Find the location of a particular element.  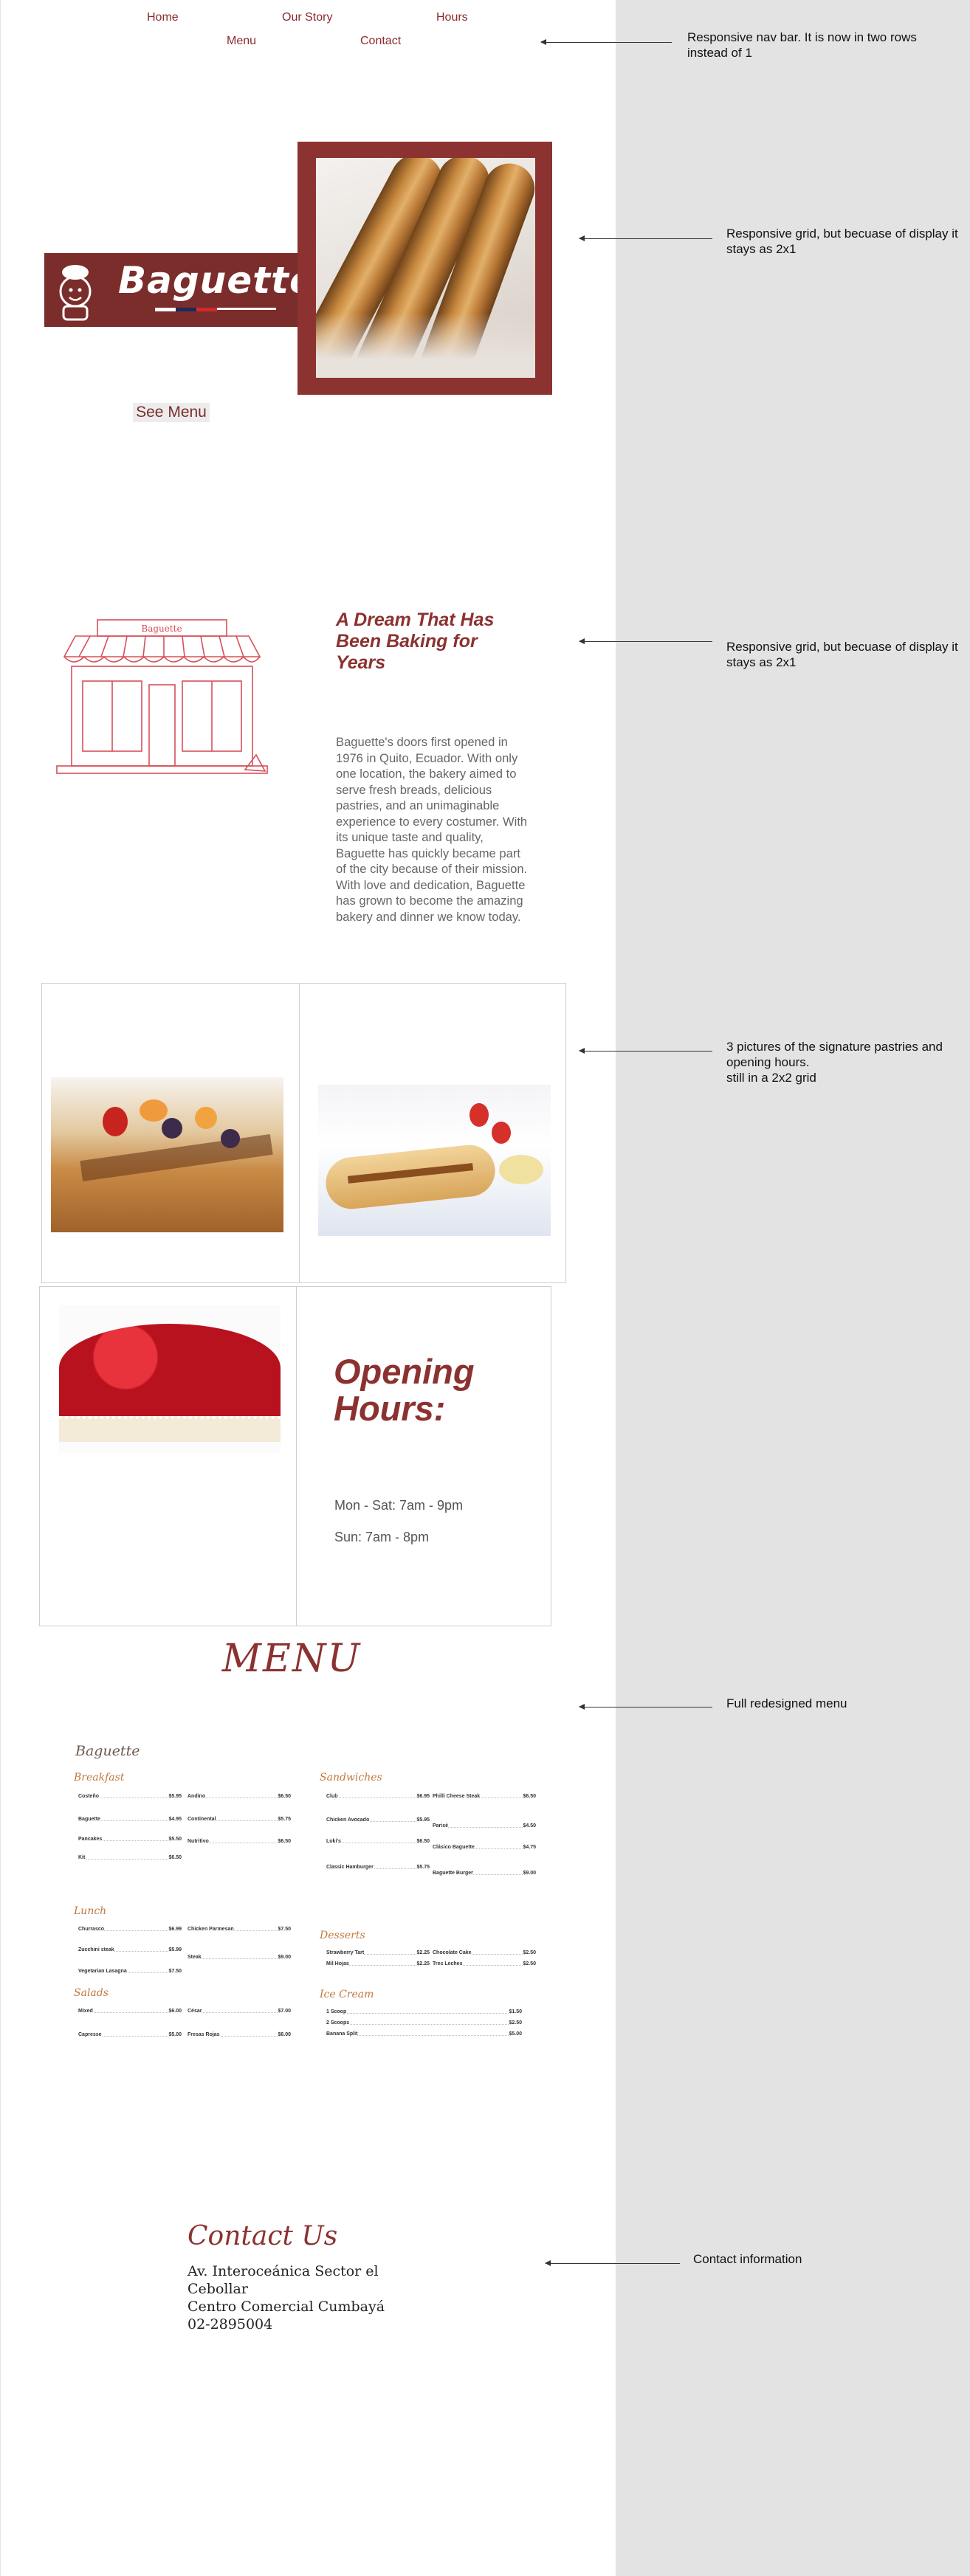

nav-link-menu: Menu is located at coordinates (242, 41).